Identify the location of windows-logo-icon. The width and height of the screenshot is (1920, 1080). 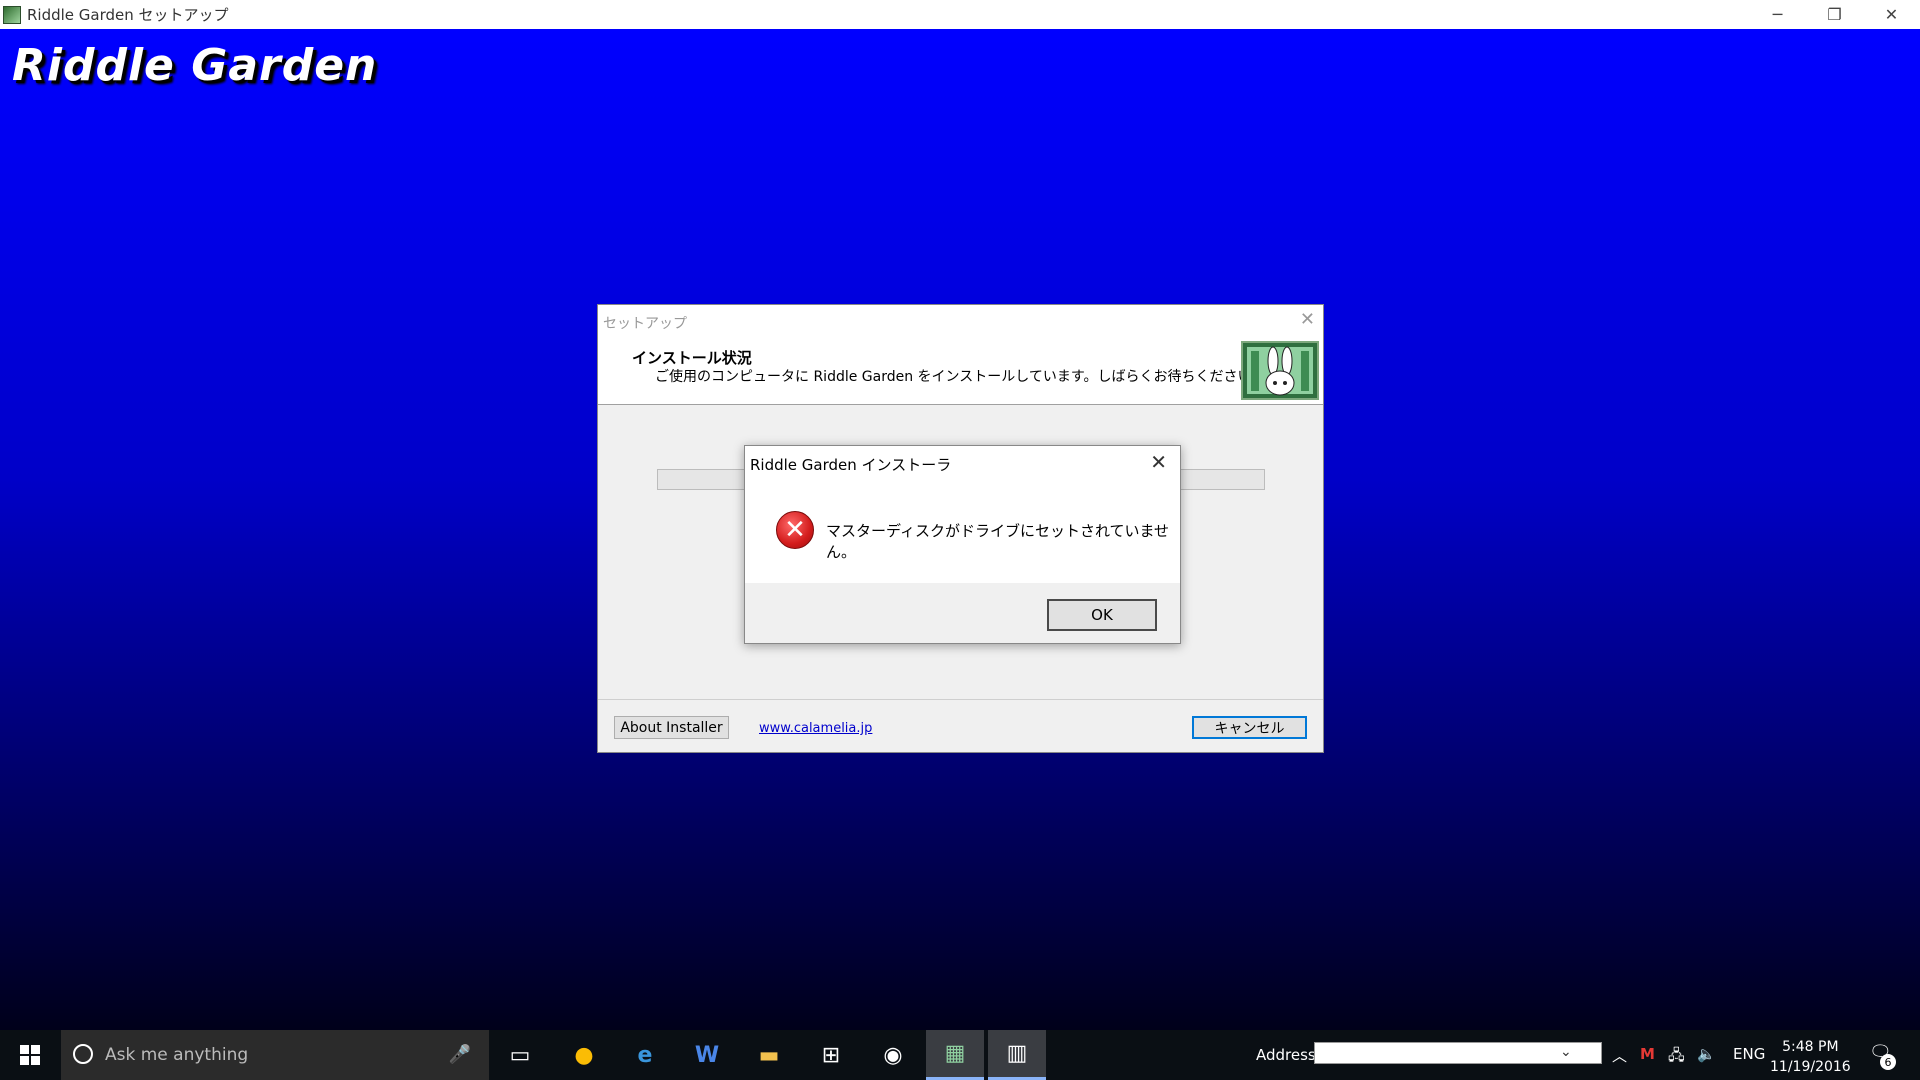
(30, 1055).